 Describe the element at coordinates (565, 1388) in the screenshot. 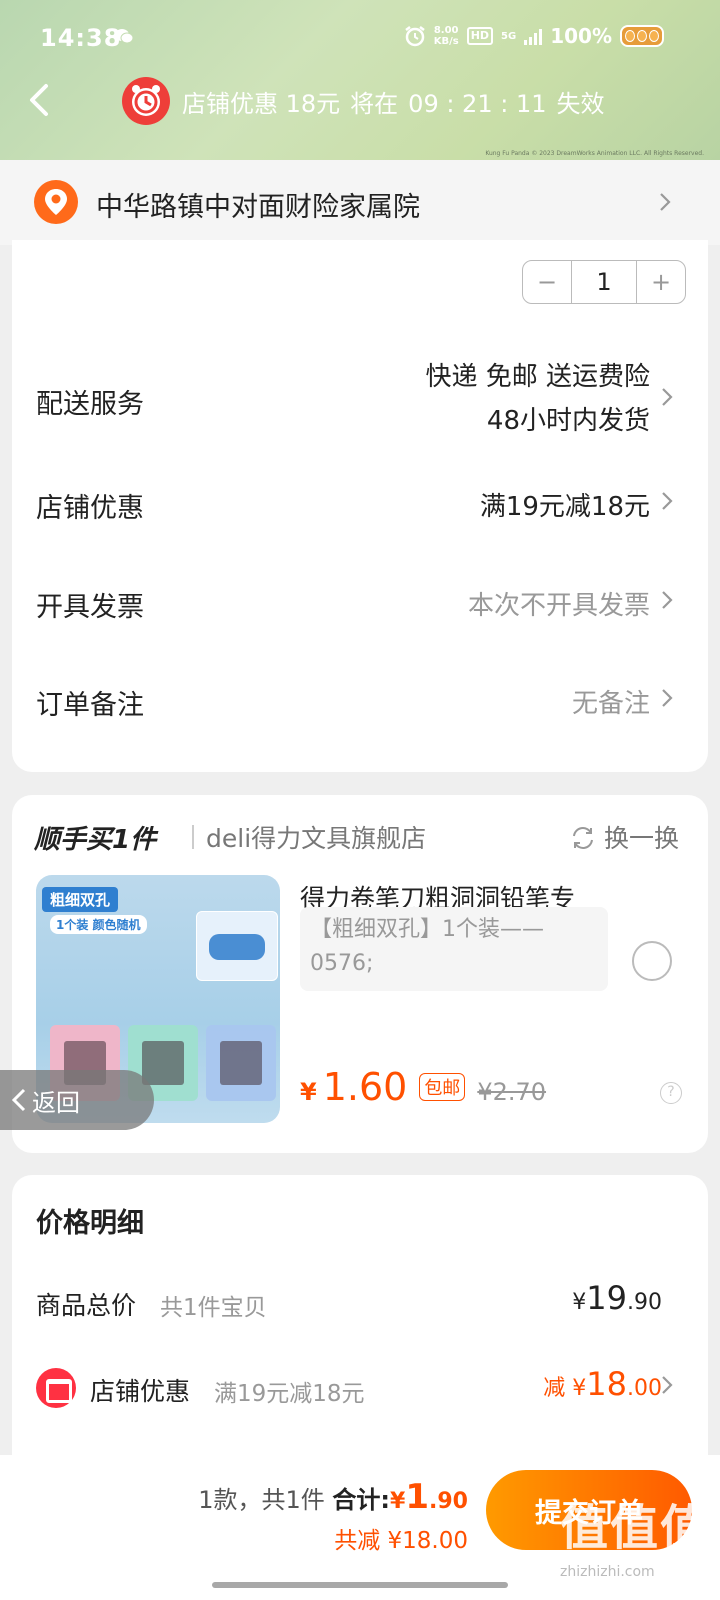

I see `discount-prefix: 减 ¥` at that location.